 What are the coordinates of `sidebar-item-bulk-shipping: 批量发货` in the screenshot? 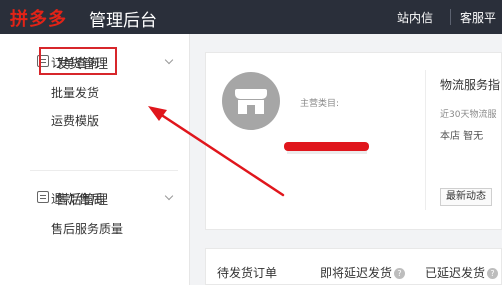 It's located at (75, 92).